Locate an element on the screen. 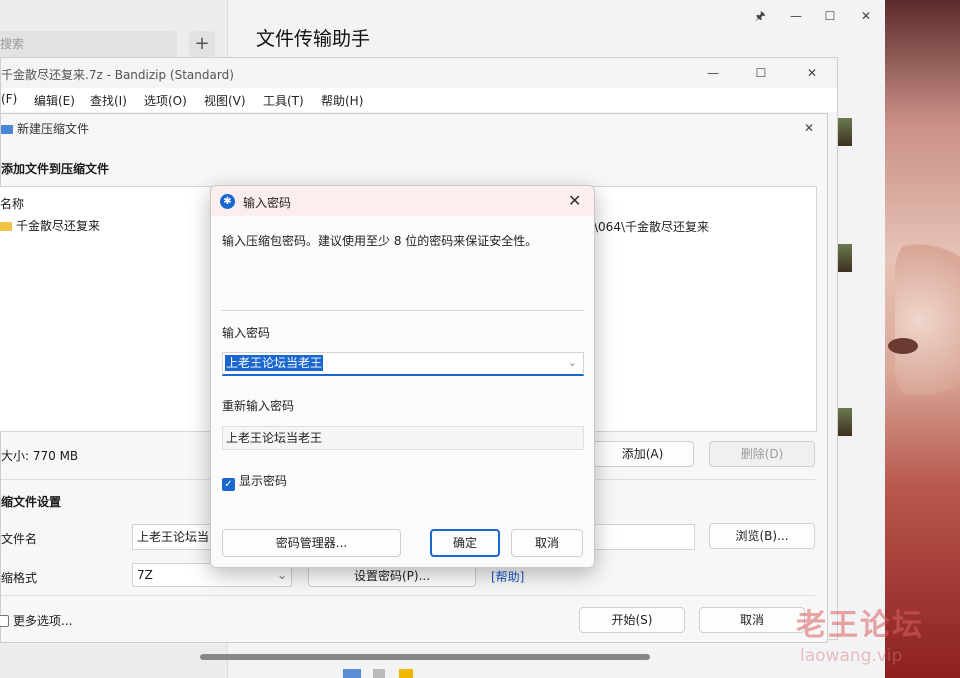  start-button: 开始(S) is located at coordinates (632, 620).